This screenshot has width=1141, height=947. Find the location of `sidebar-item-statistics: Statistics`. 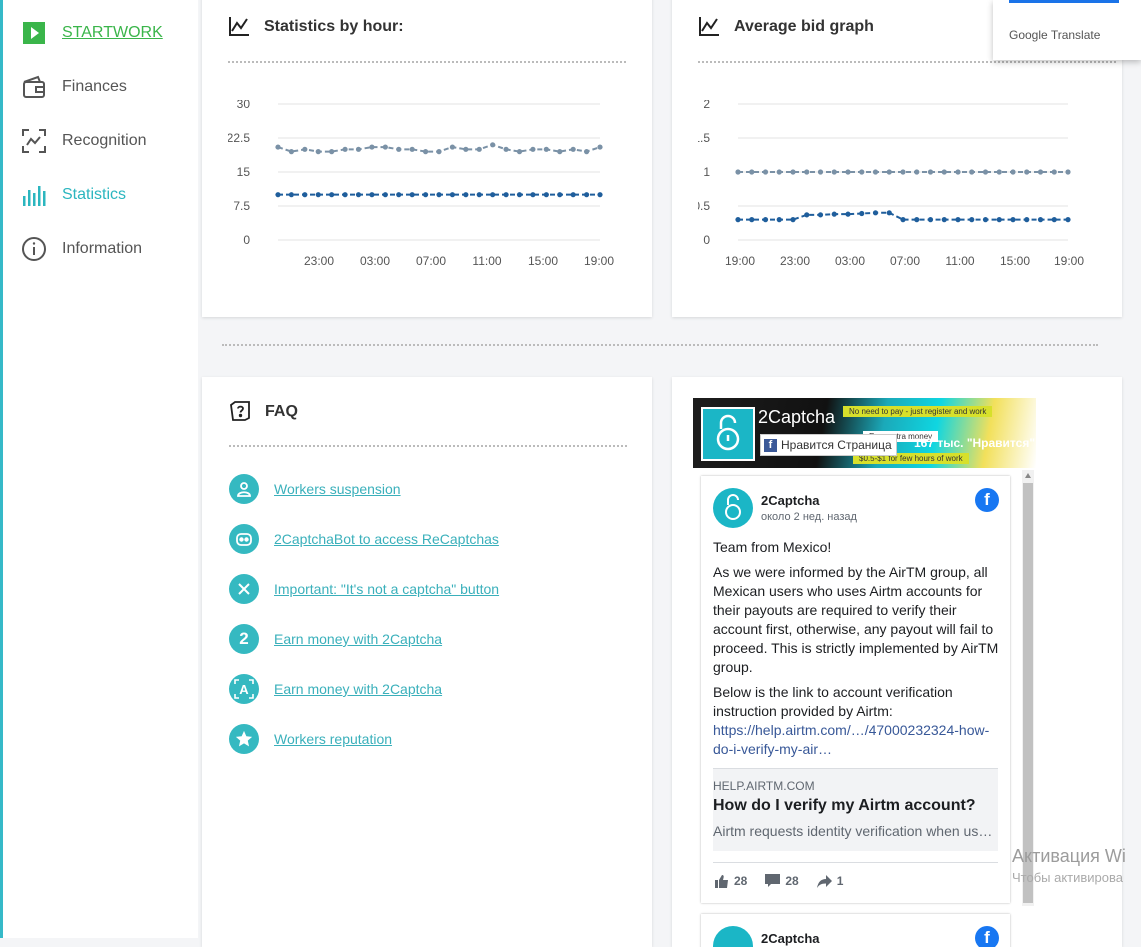

sidebar-item-statistics: Statistics is located at coordinates (73, 195).